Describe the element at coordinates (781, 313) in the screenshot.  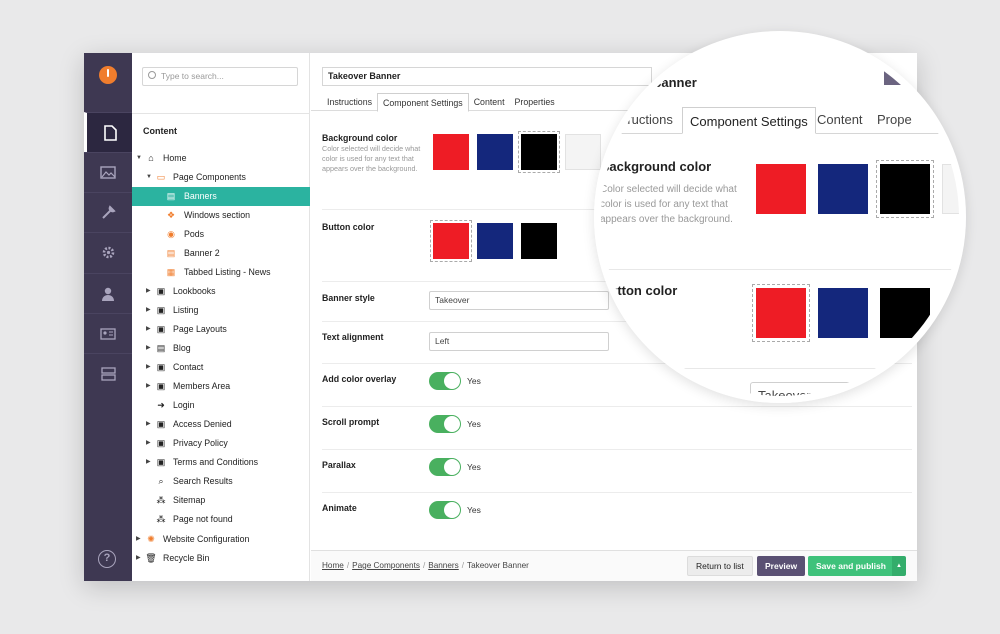
I see `zoom-btn-swatch-red` at that location.